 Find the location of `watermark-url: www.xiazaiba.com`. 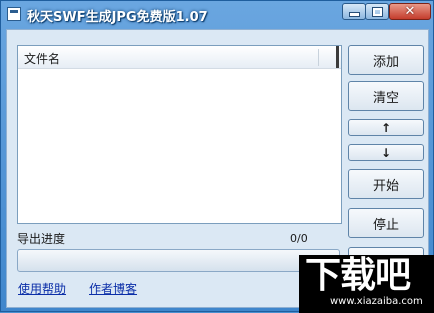

watermark-url: www.xiazaiba.com is located at coordinates (376, 301).